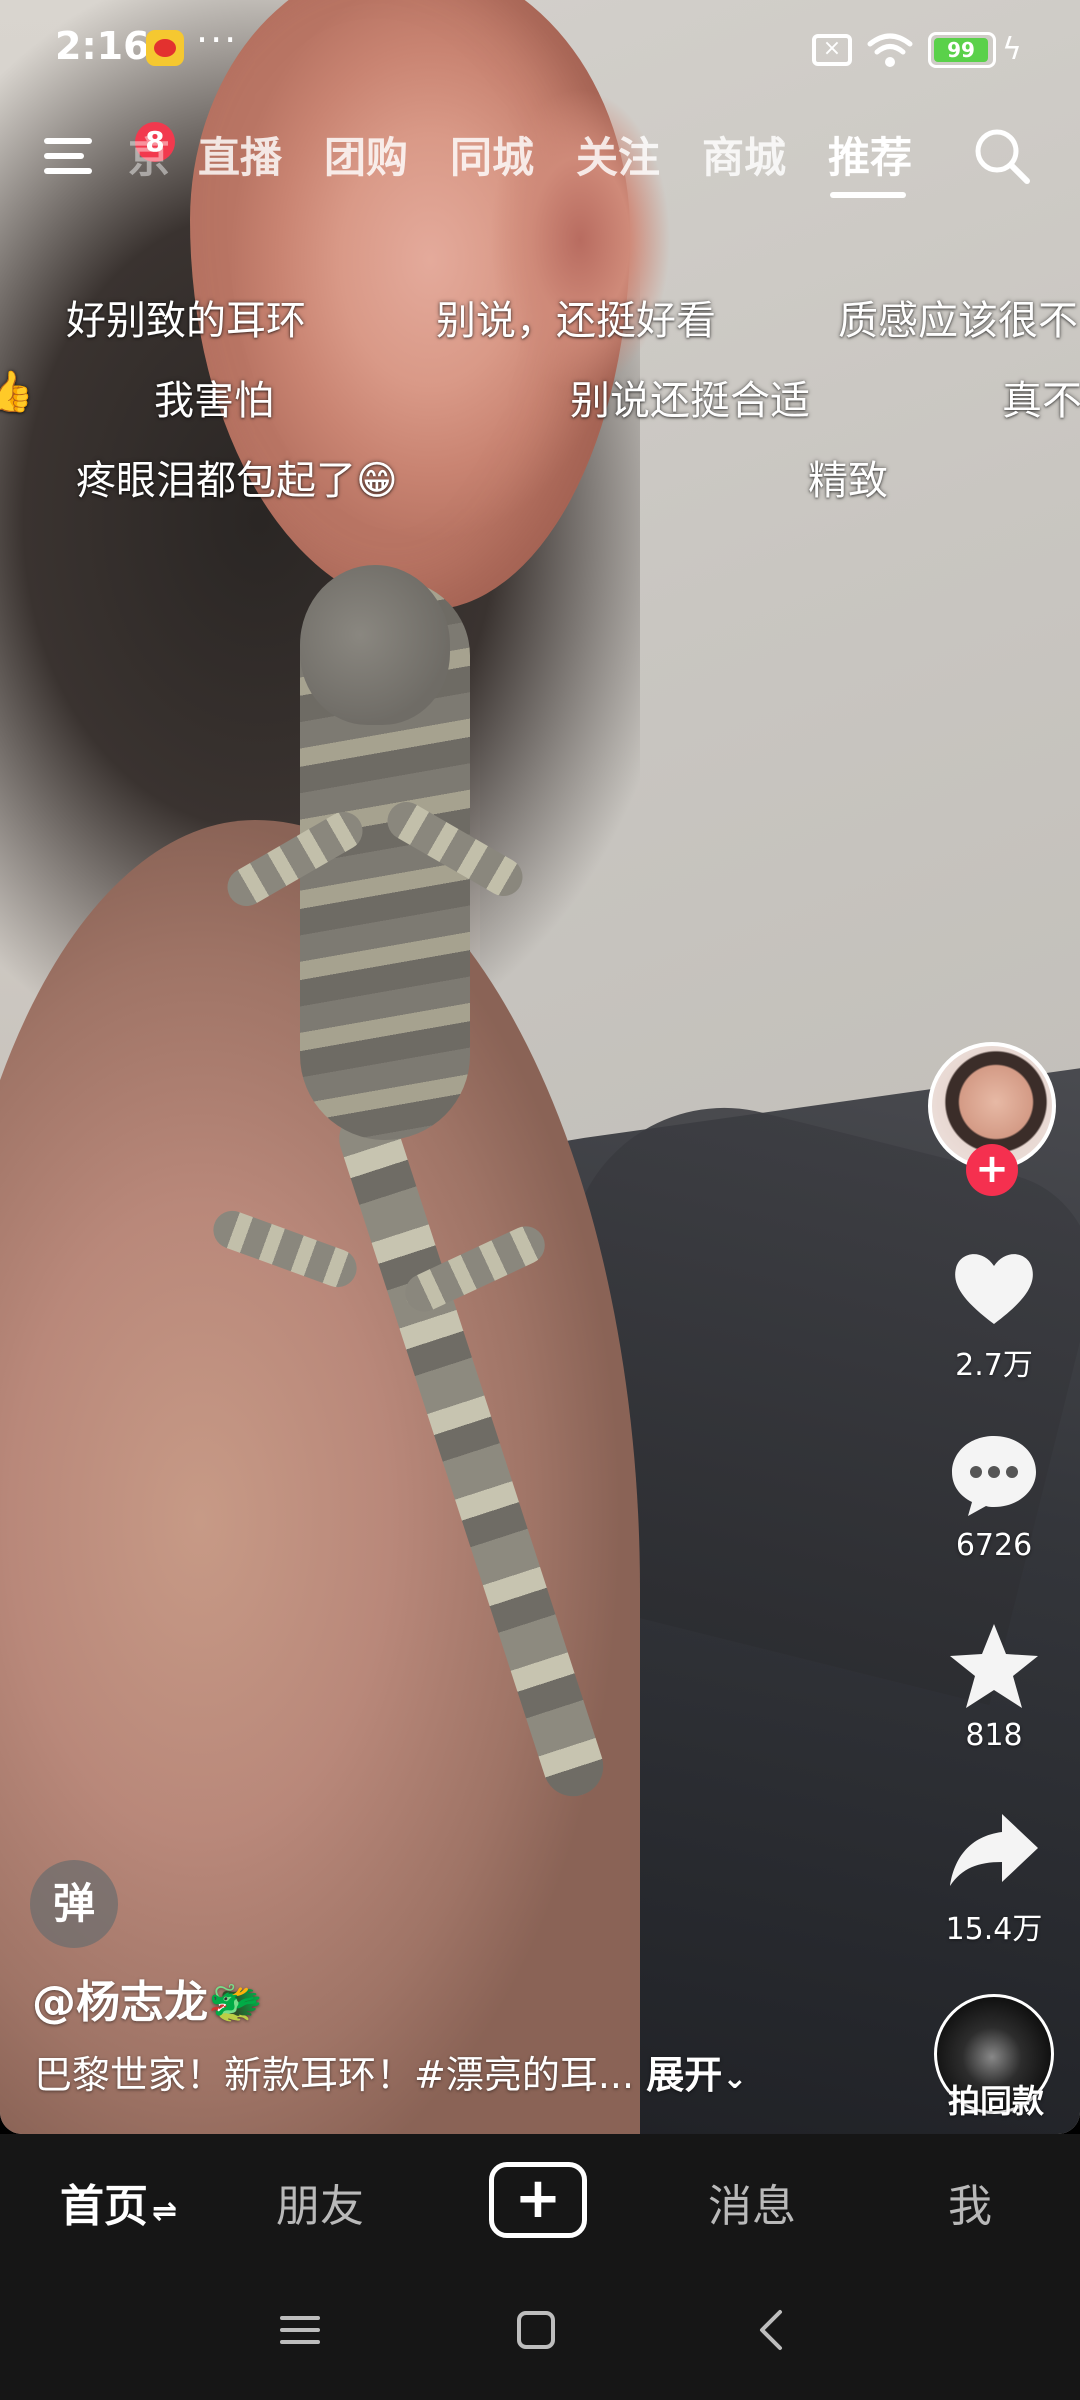  I want to click on danmaku-comment: 真不, so click(1041, 401).